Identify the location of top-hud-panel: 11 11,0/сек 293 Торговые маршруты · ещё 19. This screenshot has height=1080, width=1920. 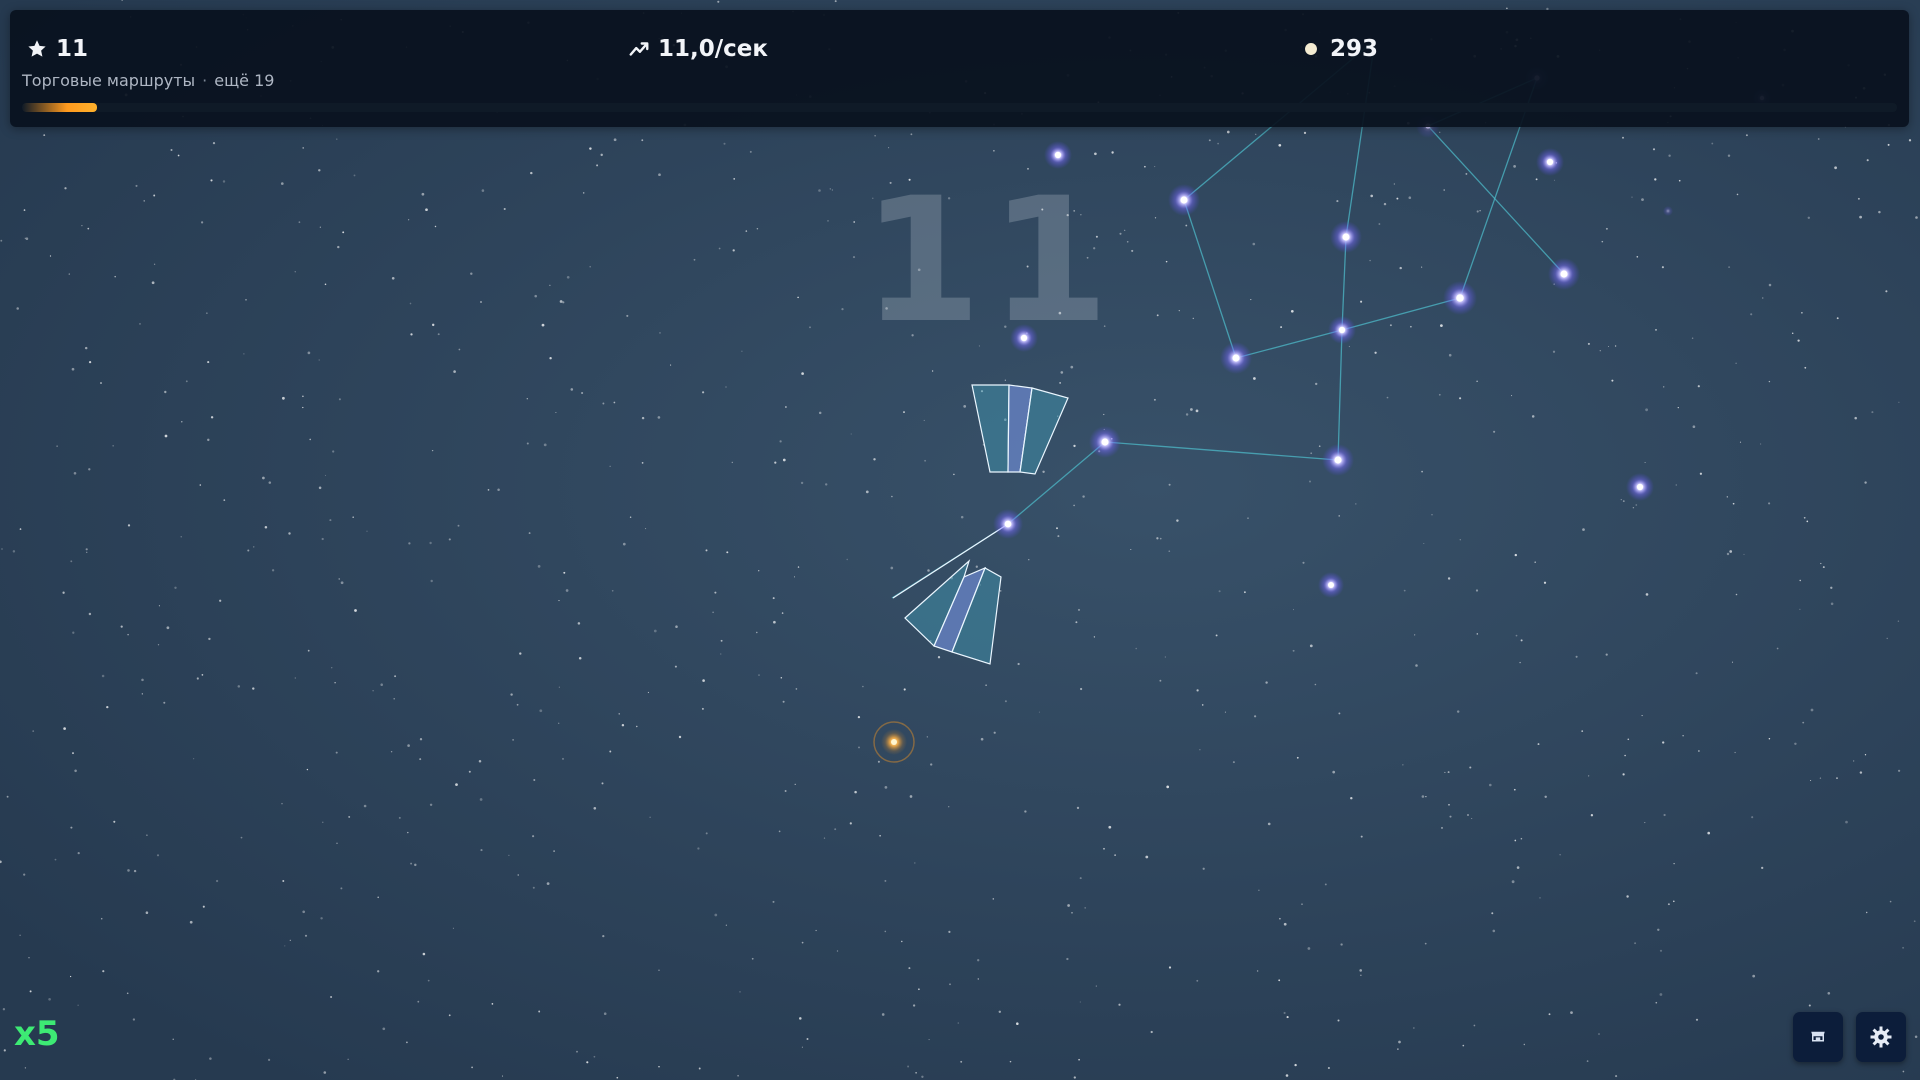
(959, 68).